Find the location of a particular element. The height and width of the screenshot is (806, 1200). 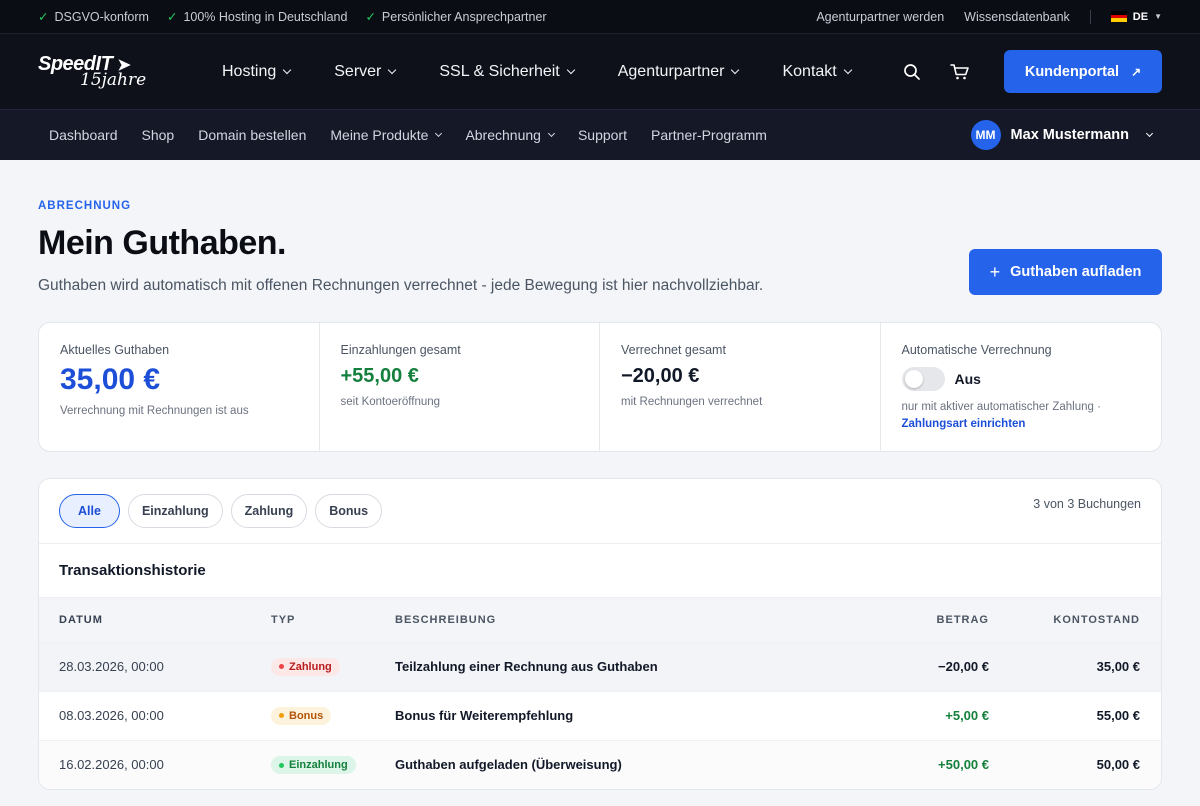

type-badge-bonus: Bonus is located at coordinates (301, 715).